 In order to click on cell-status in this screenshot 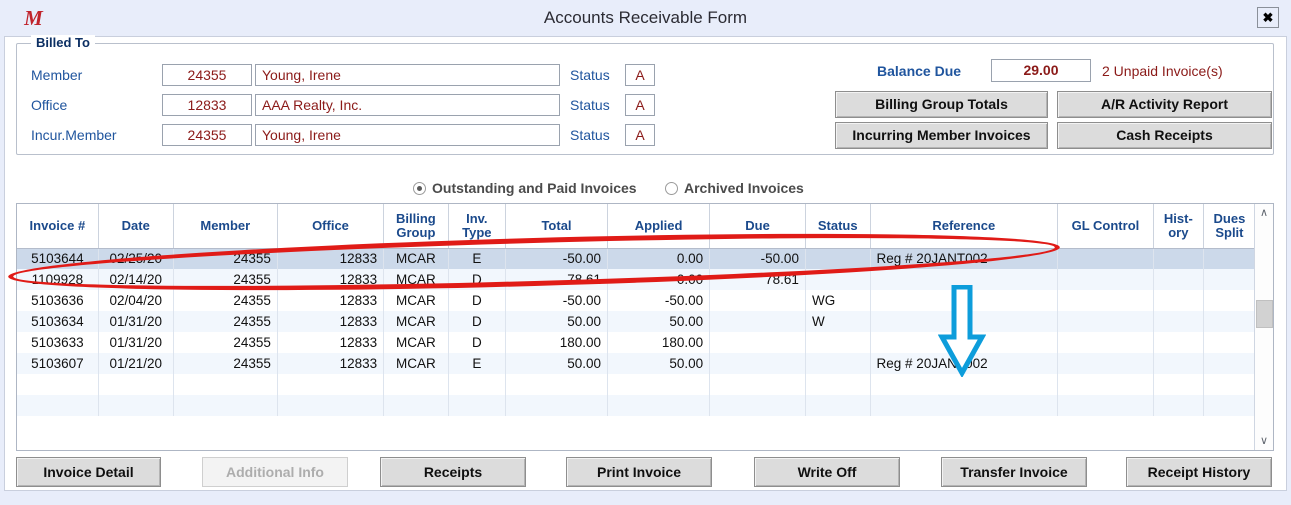, I will do `click(838, 279)`.